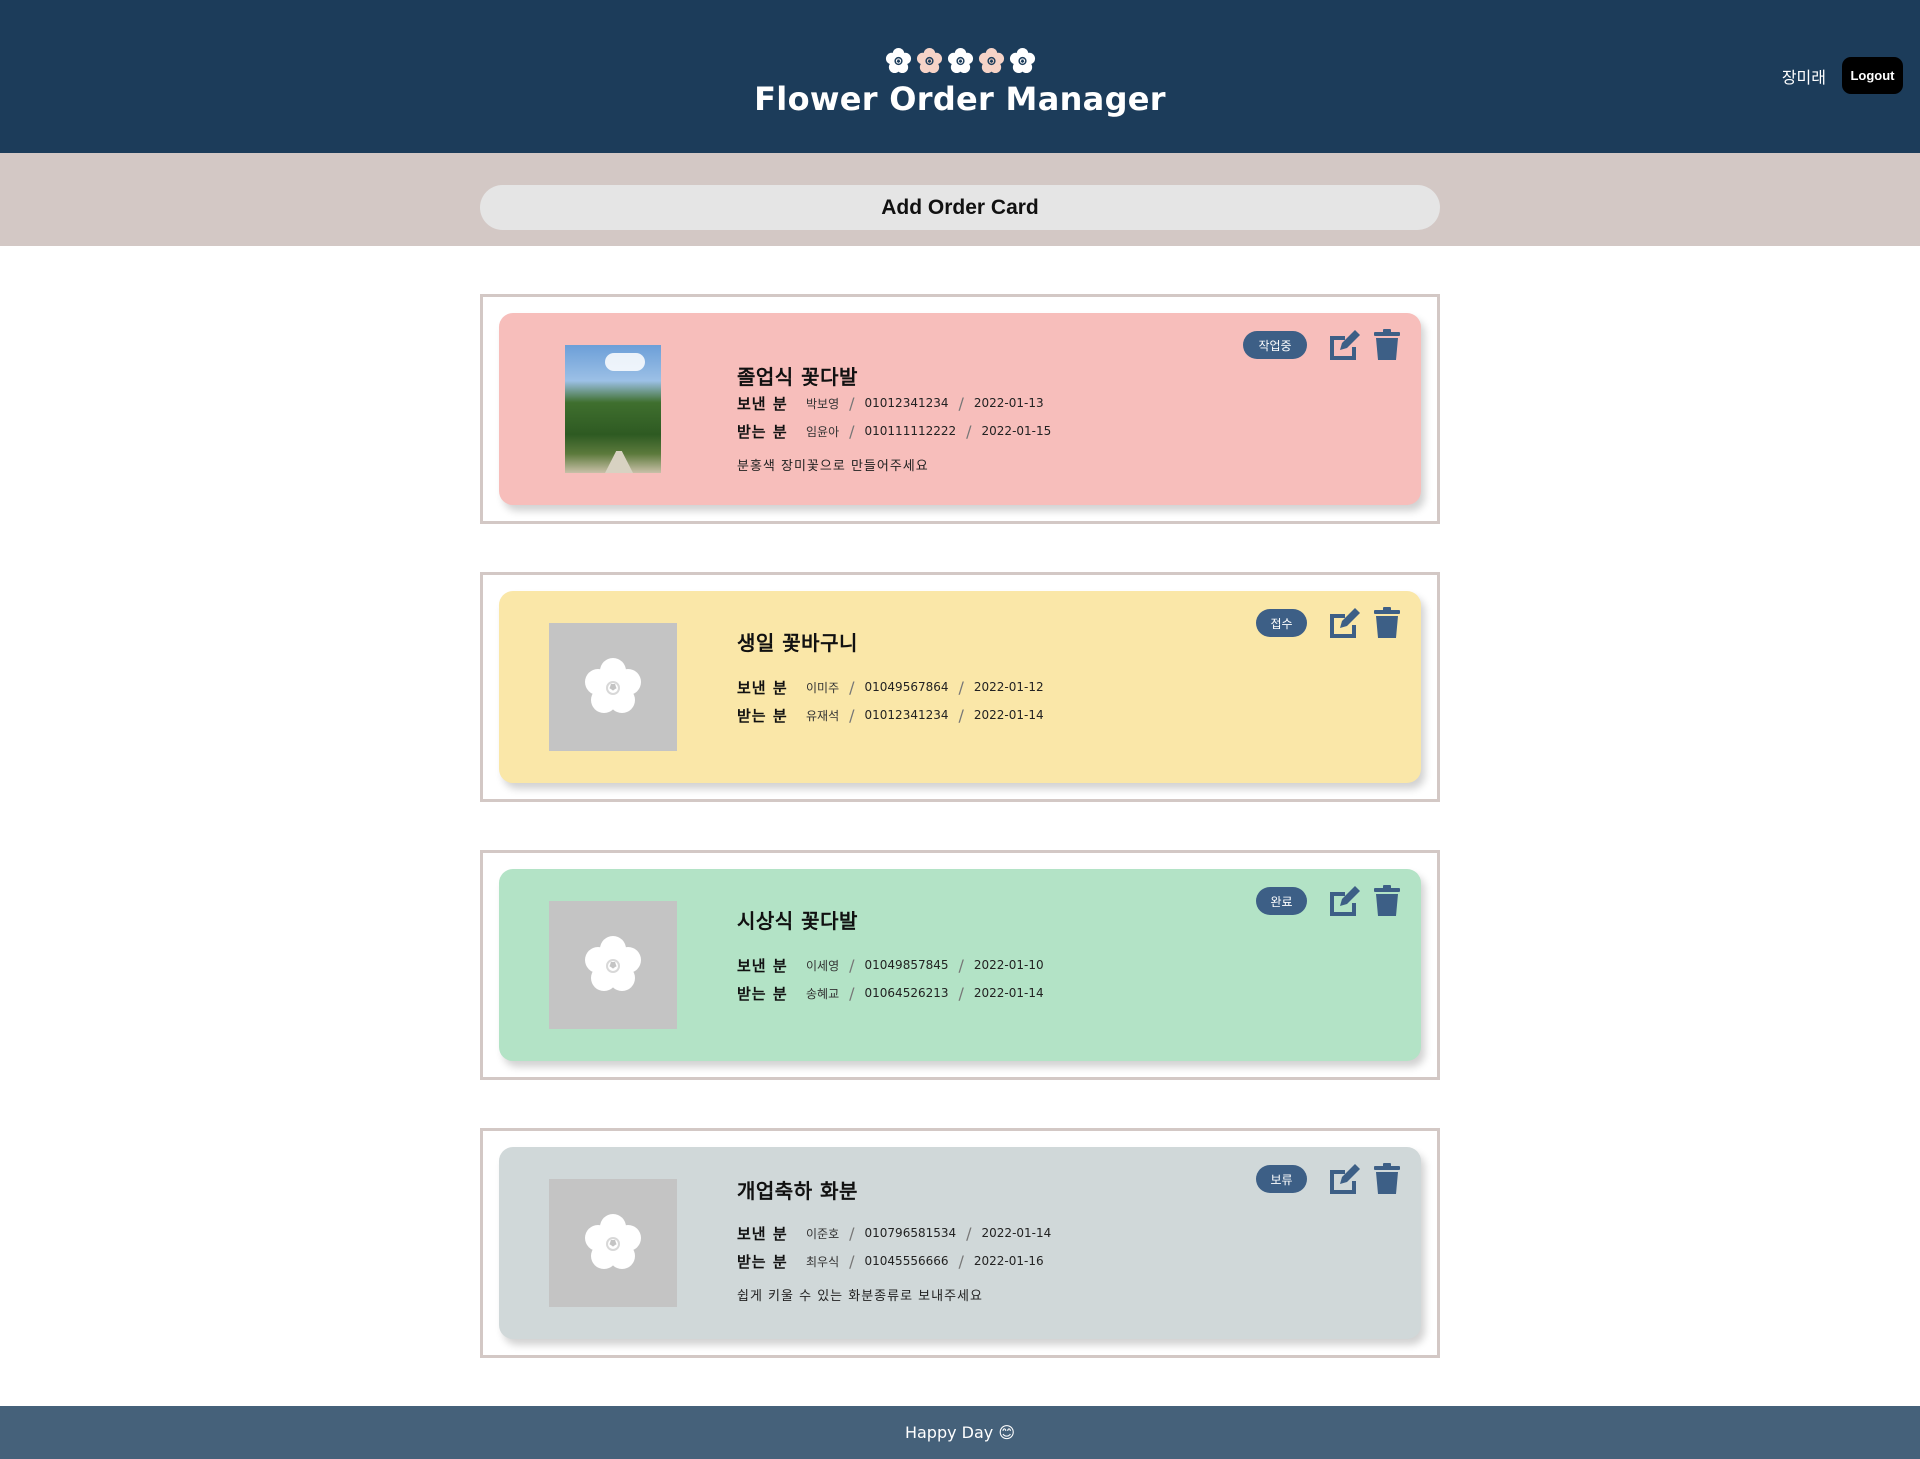 This screenshot has height=1459, width=1920. What do you see at coordinates (910, 1233) in the screenshot?
I see `sender-phone: 010796581534` at bounding box center [910, 1233].